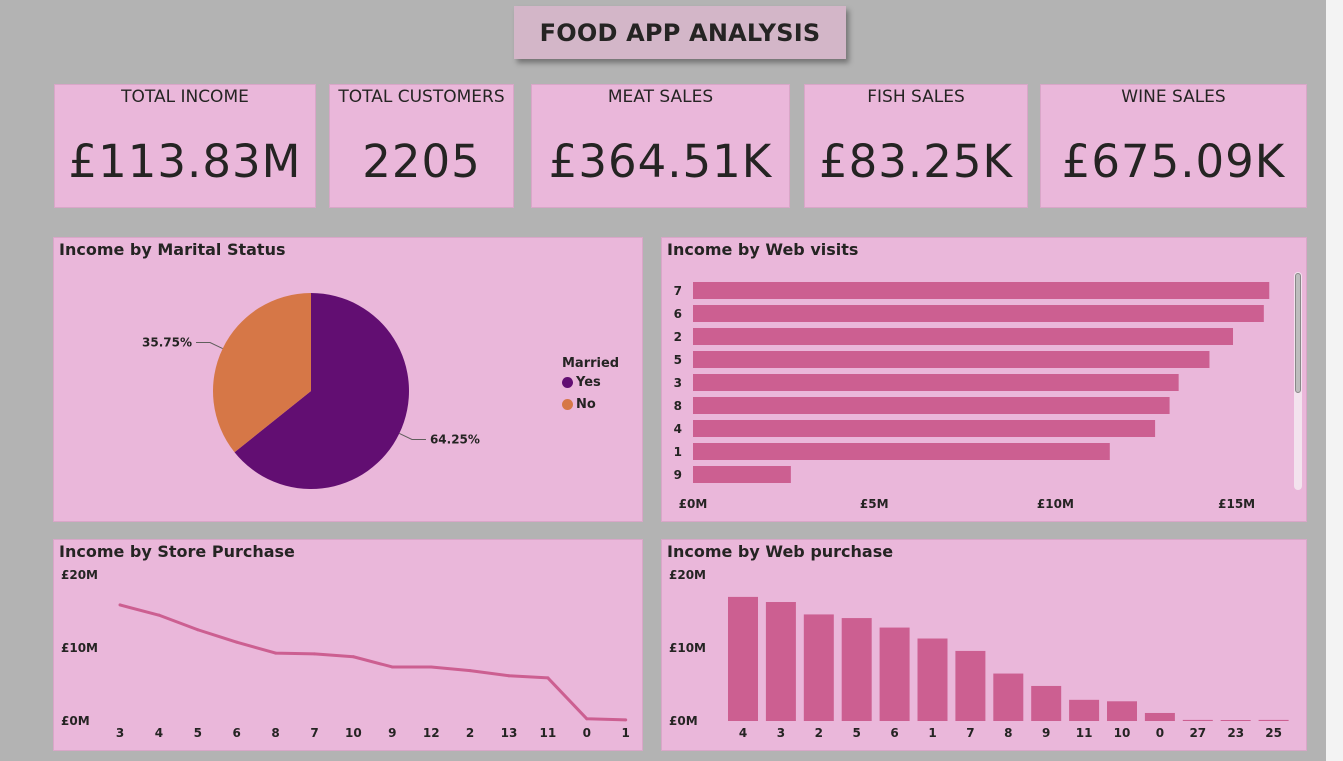  Describe the element at coordinates (660, 146) in the screenshot. I see `kpi-card-meat-sales: MEAT SALES £364.51K` at that location.